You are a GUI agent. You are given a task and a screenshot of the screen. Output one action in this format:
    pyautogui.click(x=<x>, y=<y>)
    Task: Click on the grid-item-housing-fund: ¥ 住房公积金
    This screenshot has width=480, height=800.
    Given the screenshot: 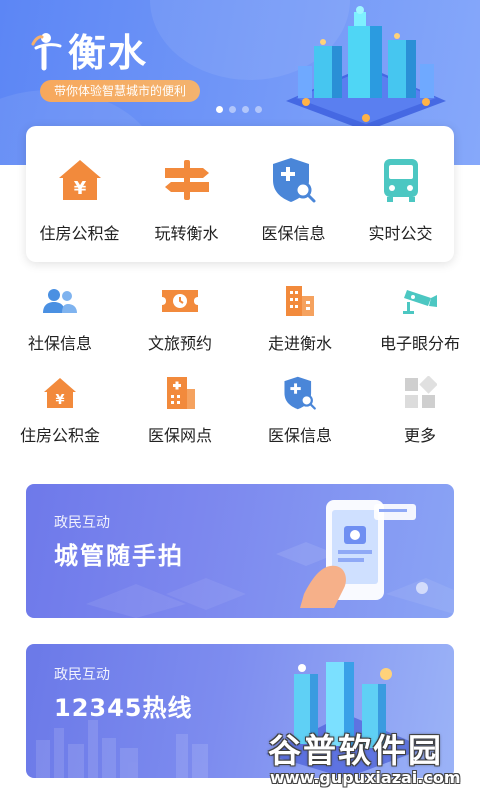 What is the action you would take?
    pyautogui.click(x=60, y=418)
    